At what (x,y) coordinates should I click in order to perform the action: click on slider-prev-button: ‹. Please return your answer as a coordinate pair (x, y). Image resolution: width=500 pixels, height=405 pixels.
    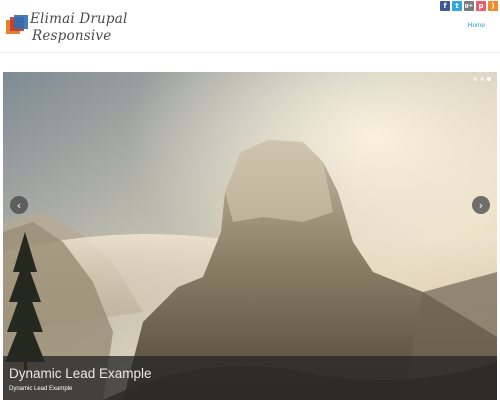
    Looking at the image, I should click on (19, 205).